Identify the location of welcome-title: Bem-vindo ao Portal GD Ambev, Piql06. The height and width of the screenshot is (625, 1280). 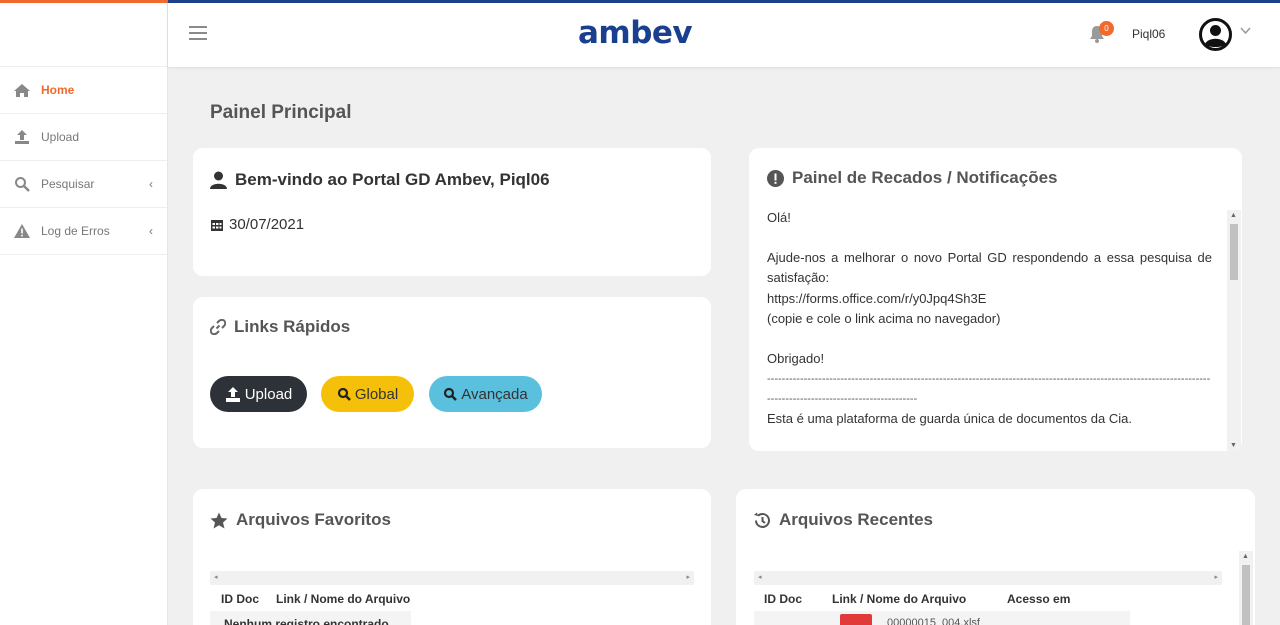
(380, 180).